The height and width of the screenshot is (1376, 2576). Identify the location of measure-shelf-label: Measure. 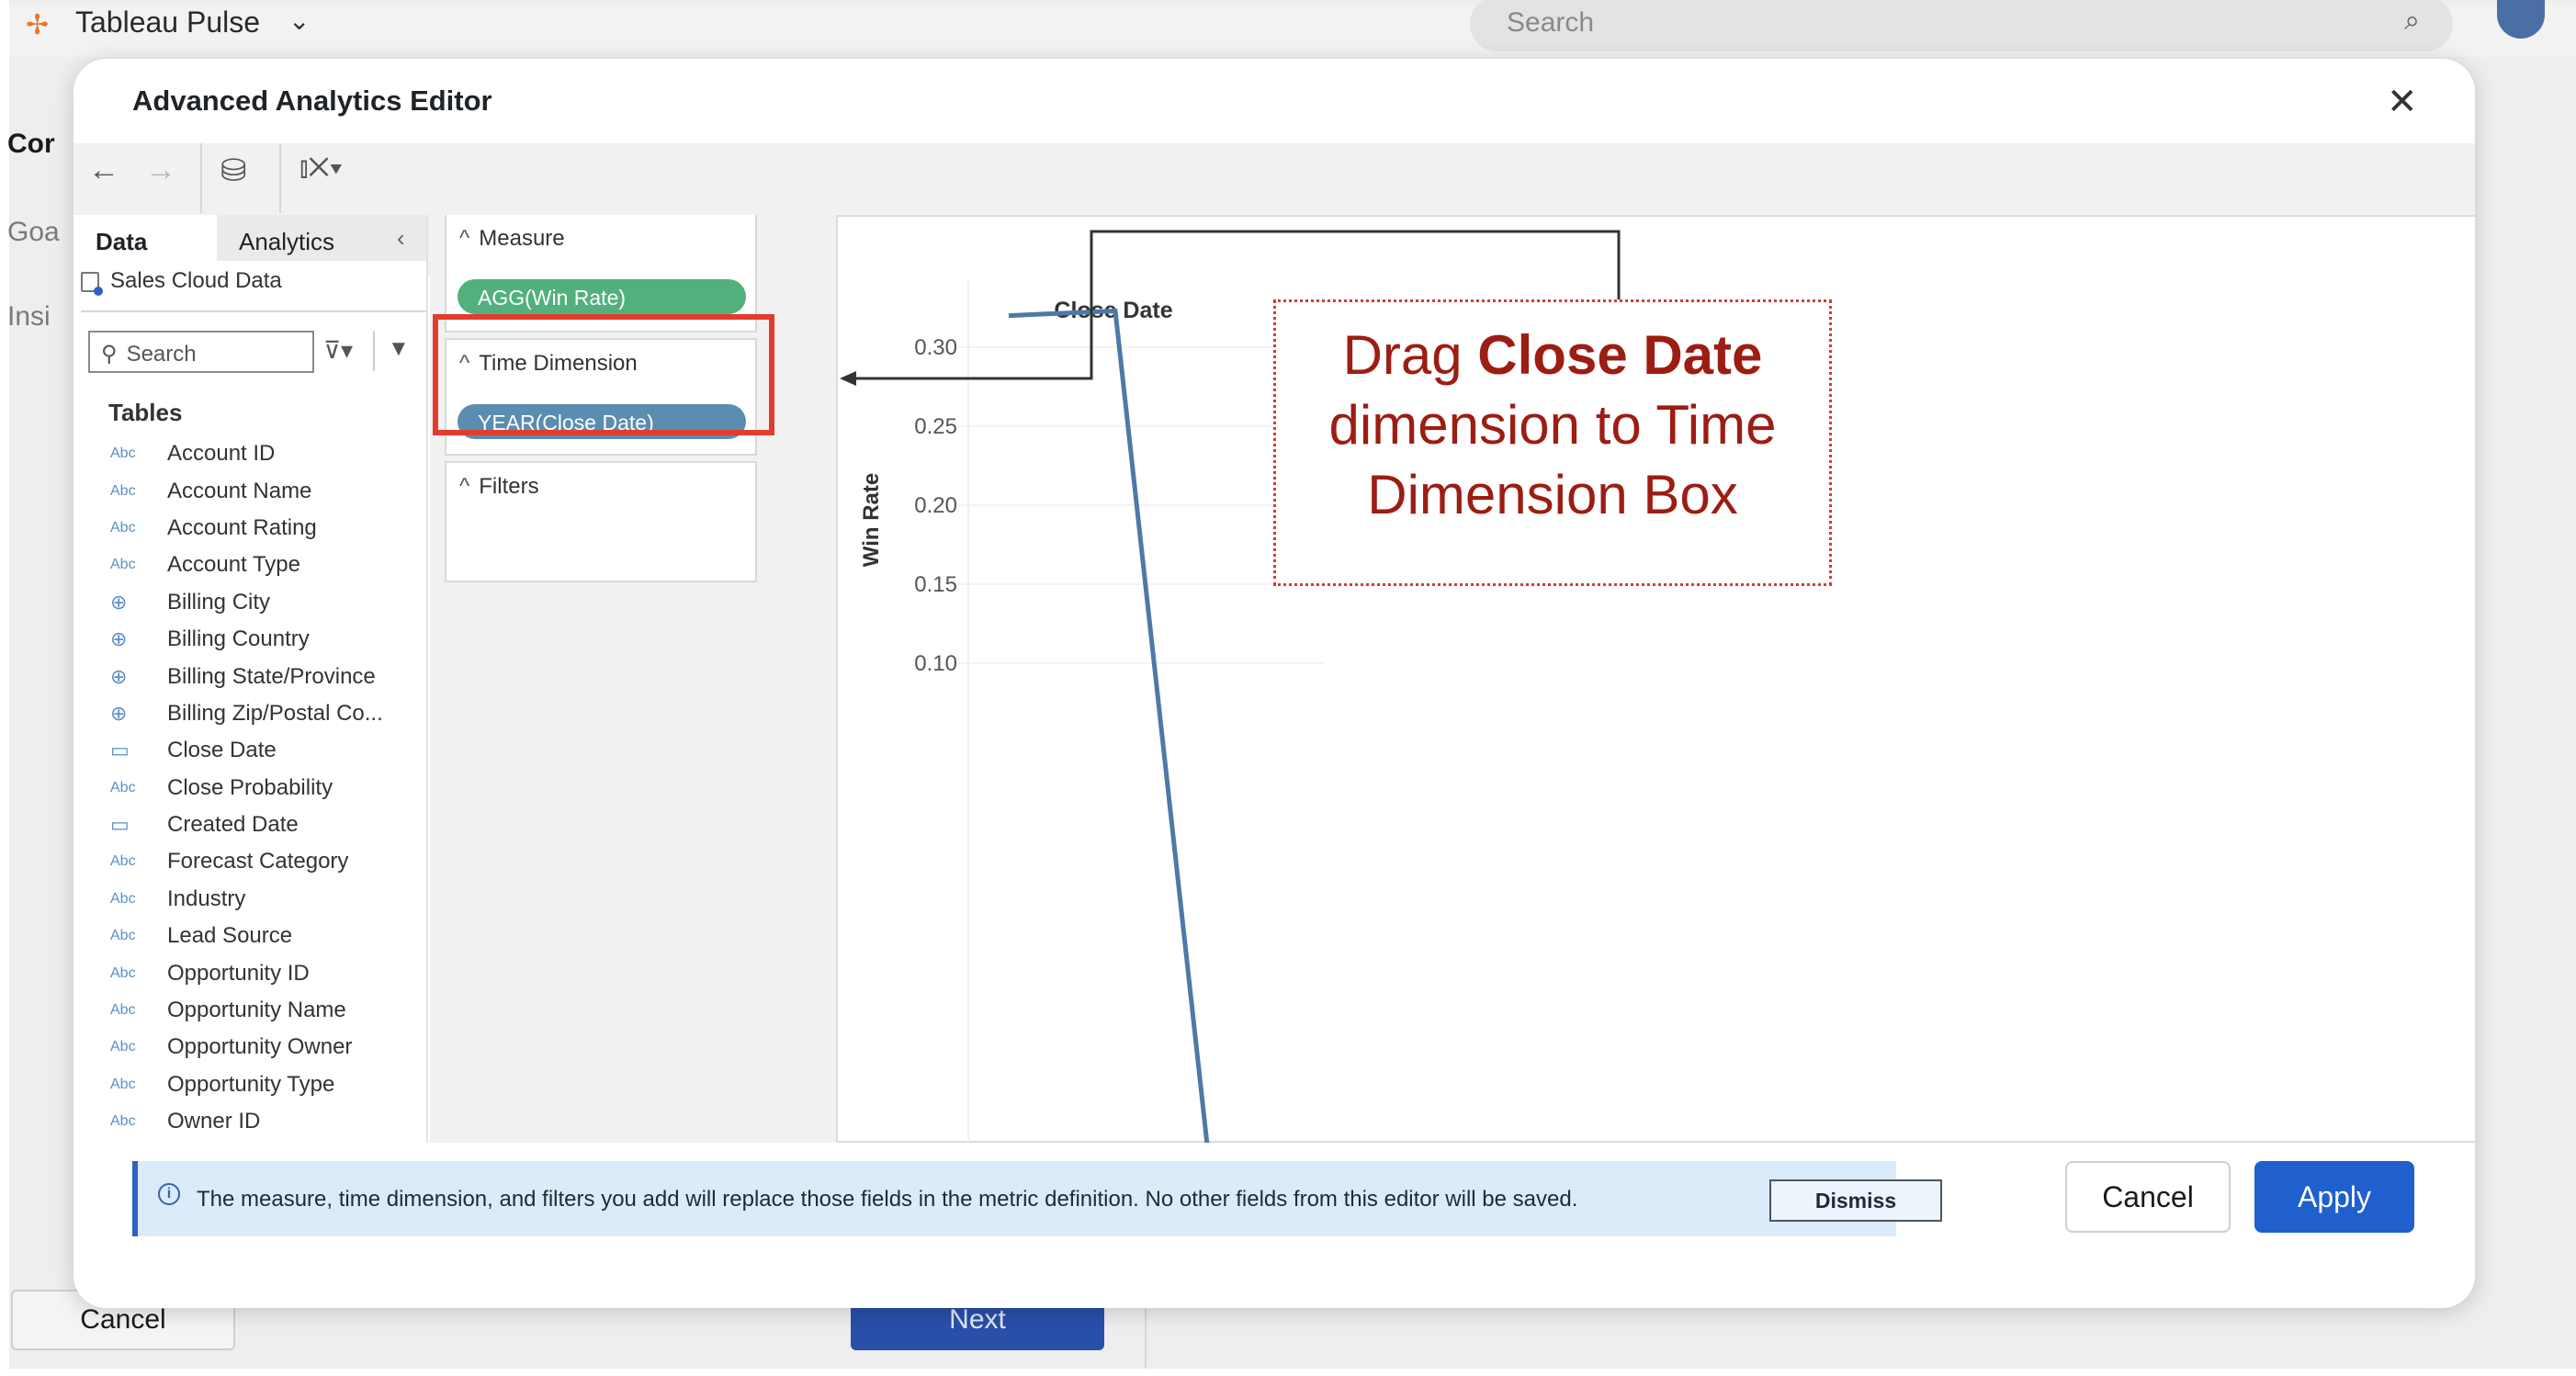
(522, 238).